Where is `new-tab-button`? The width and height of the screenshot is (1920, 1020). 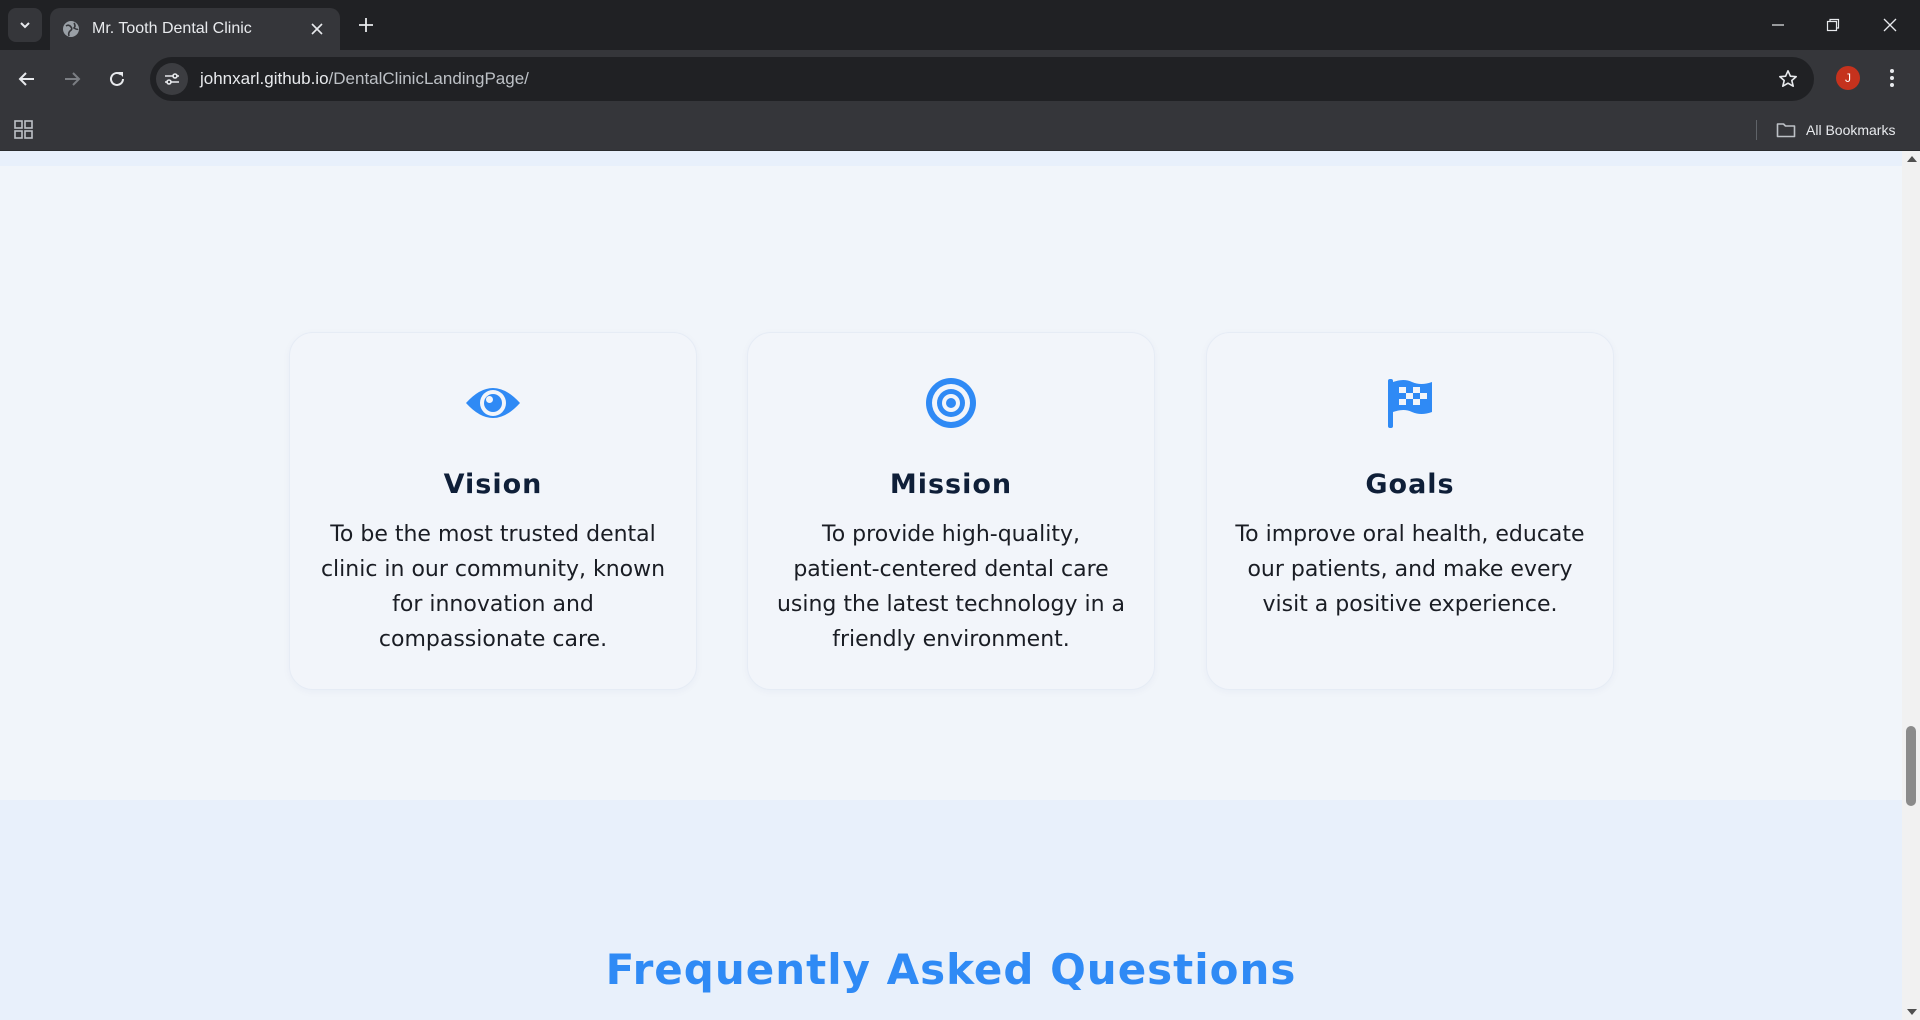 new-tab-button is located at coordinates (366, 25).